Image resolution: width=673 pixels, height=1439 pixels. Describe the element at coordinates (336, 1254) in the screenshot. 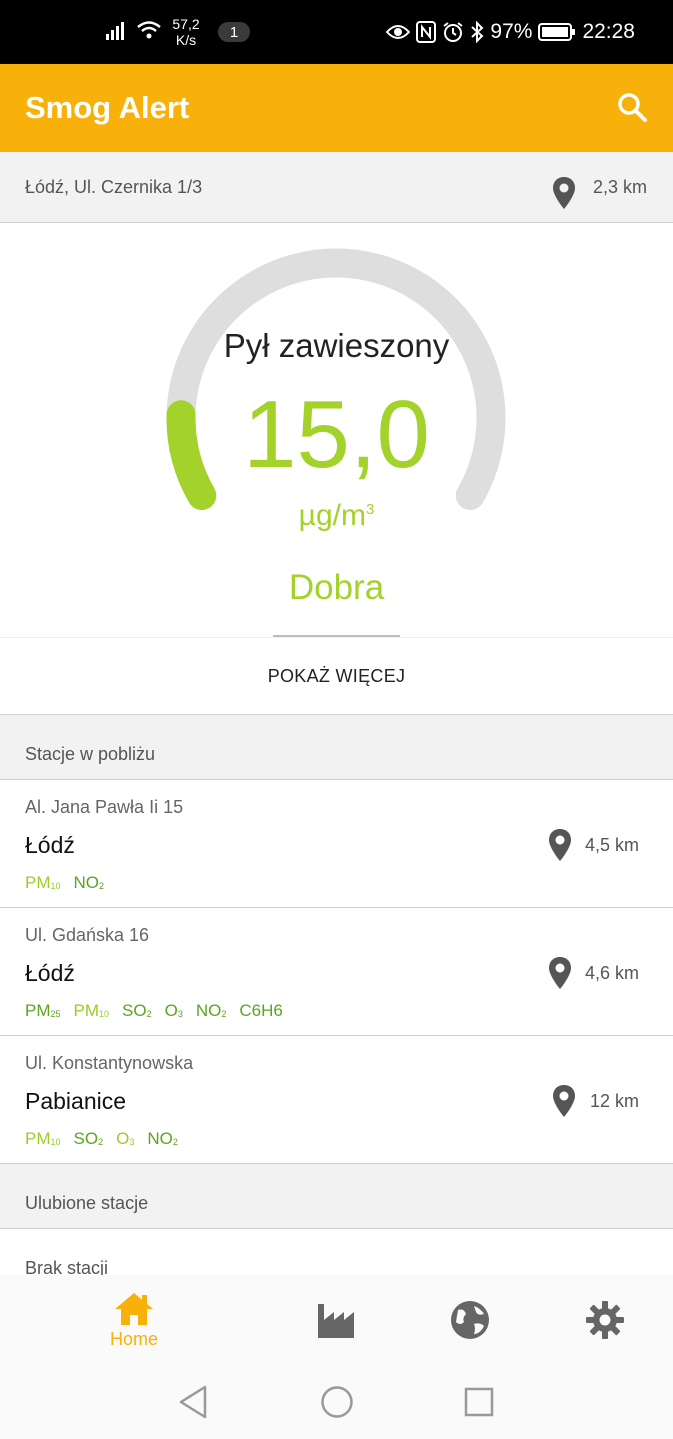

I see `favorites-empty: Brak stacji` at that location.